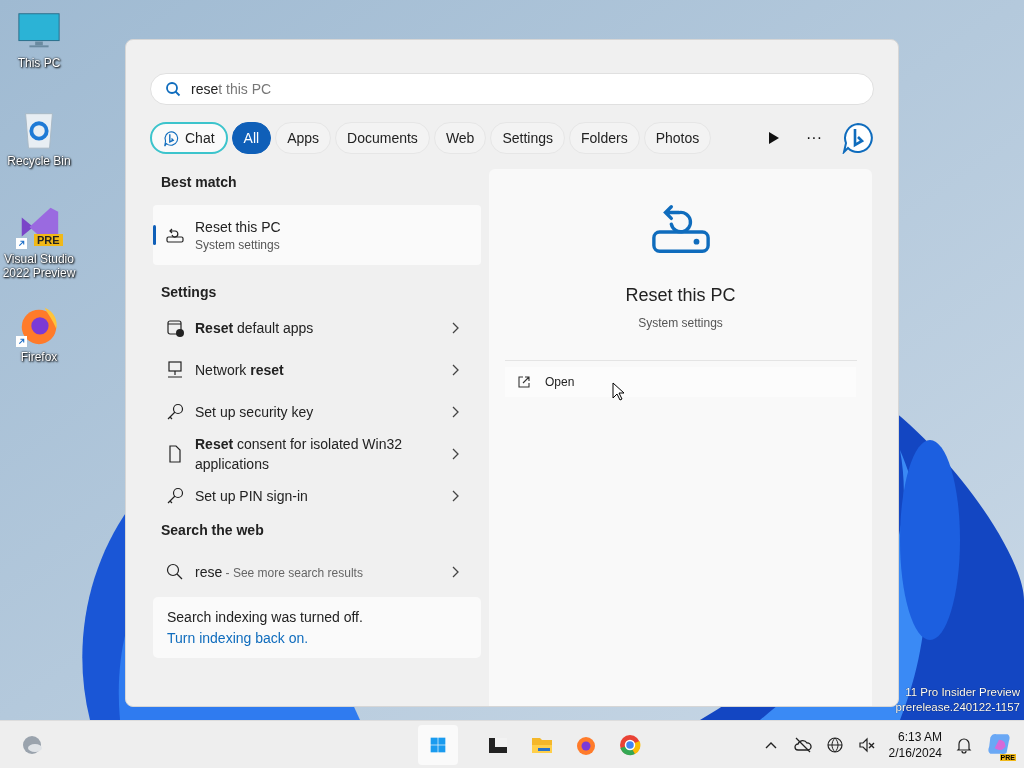 This screenshot has width=1024, height=768. What do you see at coordinates (303, 138) in the screenshot?
I see `filter-tab: Apps` at bounding box center [303, 138].